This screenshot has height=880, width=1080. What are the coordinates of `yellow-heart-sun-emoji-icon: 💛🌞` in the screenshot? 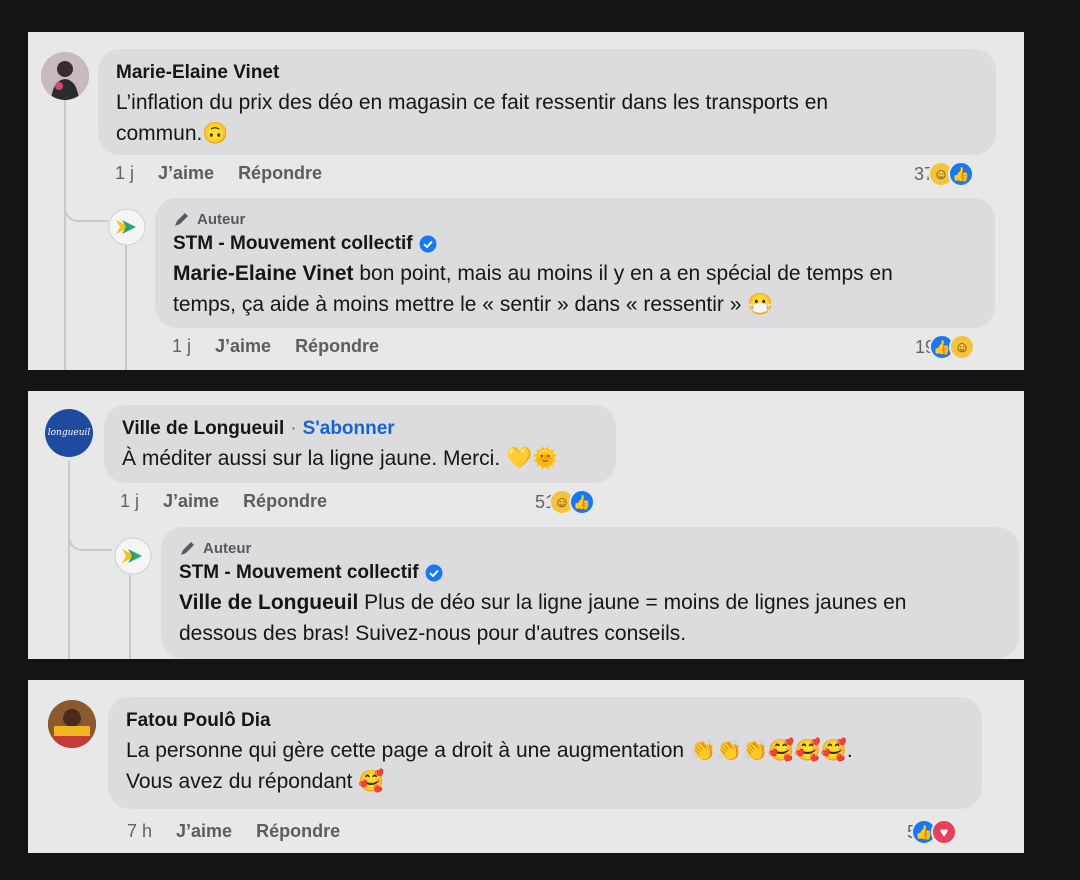 It's located at (532, 458).